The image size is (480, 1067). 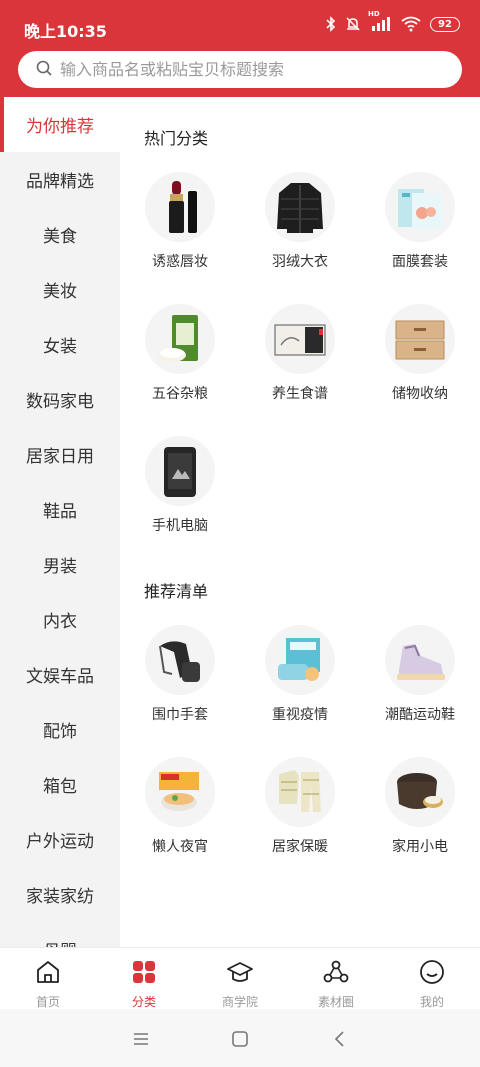 I want to click on share-circle-icon, so click(x=336, y=974).